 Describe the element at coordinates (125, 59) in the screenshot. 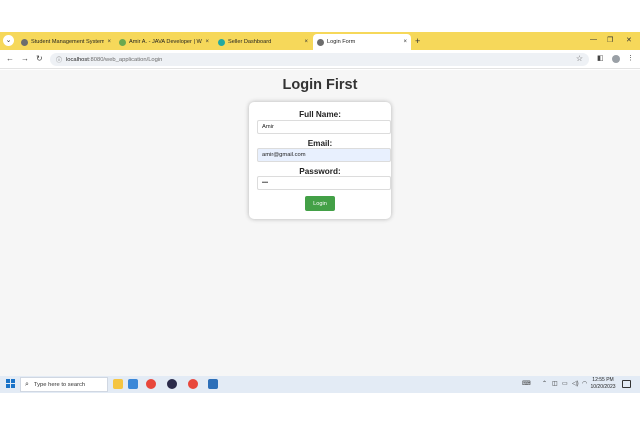

I see `url-path: :8080/web_application/Login` at that location.